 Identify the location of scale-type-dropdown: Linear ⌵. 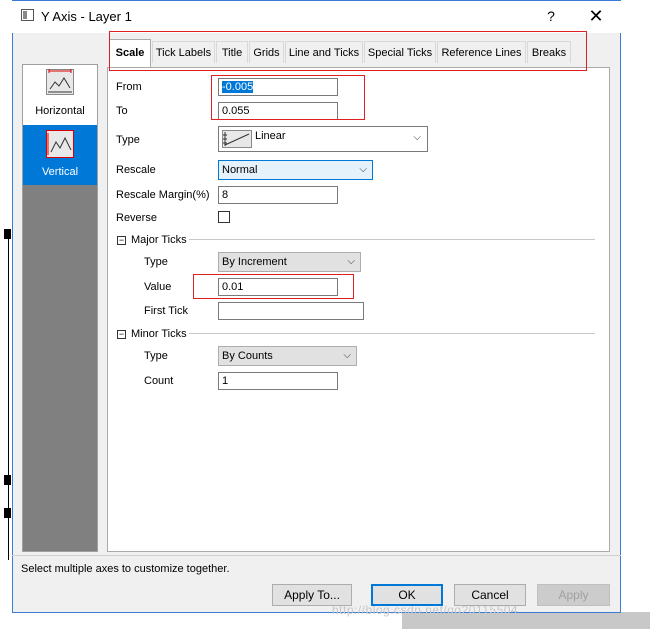
(323, 139).